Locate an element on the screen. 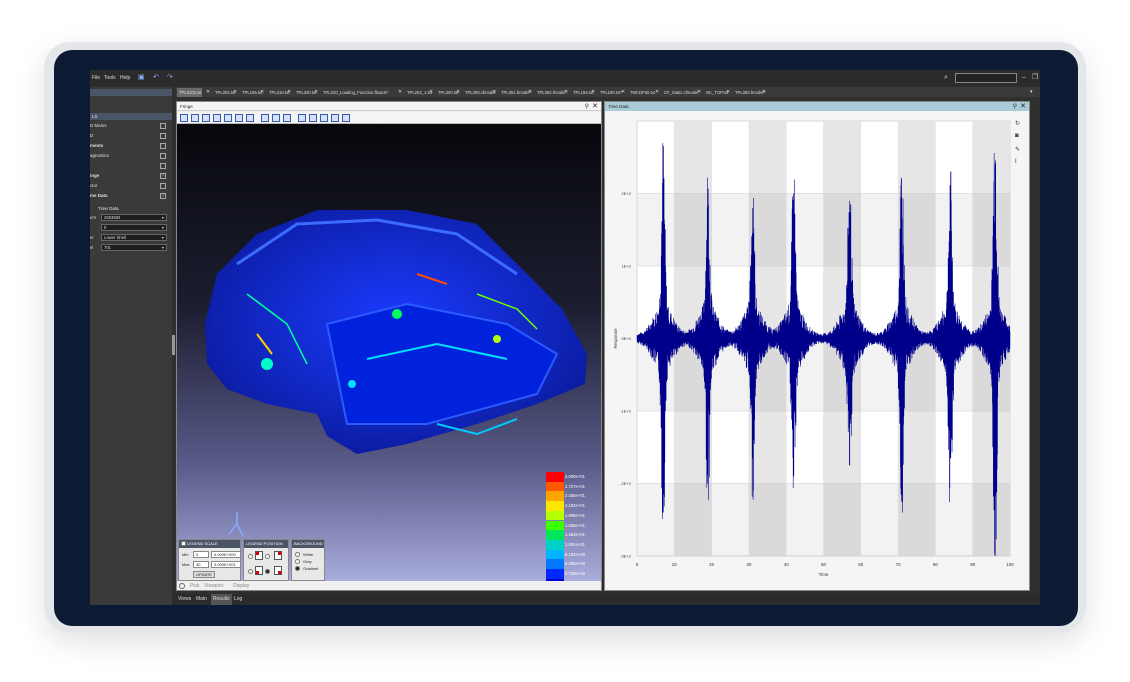  position-bl-icon is located at coordinates (259, 570).